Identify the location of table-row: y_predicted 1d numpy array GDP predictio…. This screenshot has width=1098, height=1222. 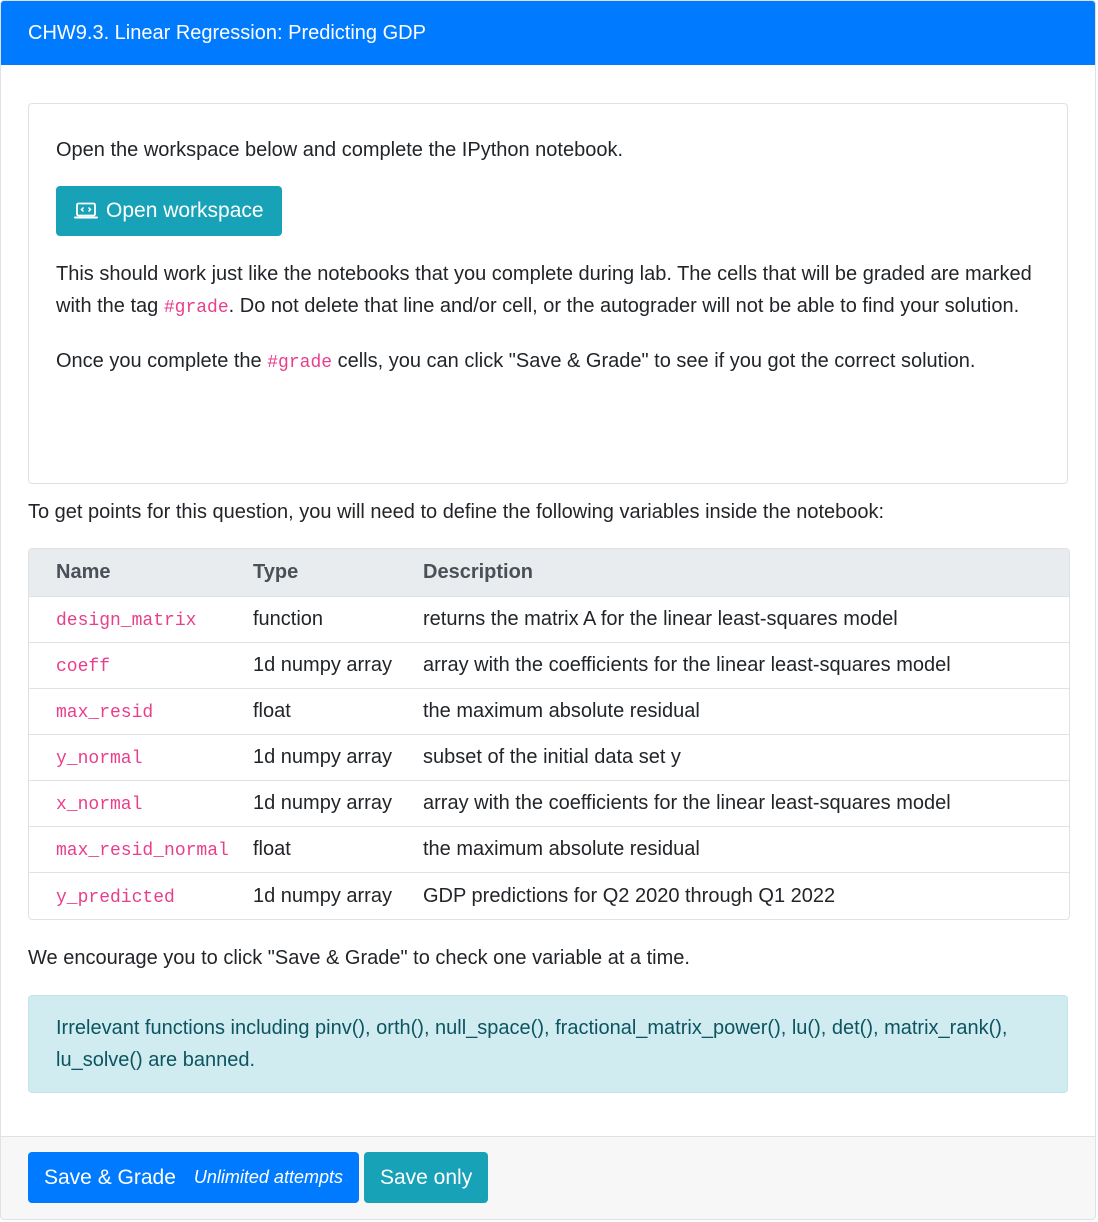
(549, 896).